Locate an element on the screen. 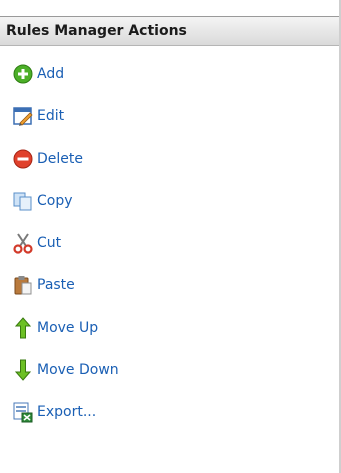 The width and height of the screenshot is (341, 473). delete-action: Delete is located at coordinates (47, 159).